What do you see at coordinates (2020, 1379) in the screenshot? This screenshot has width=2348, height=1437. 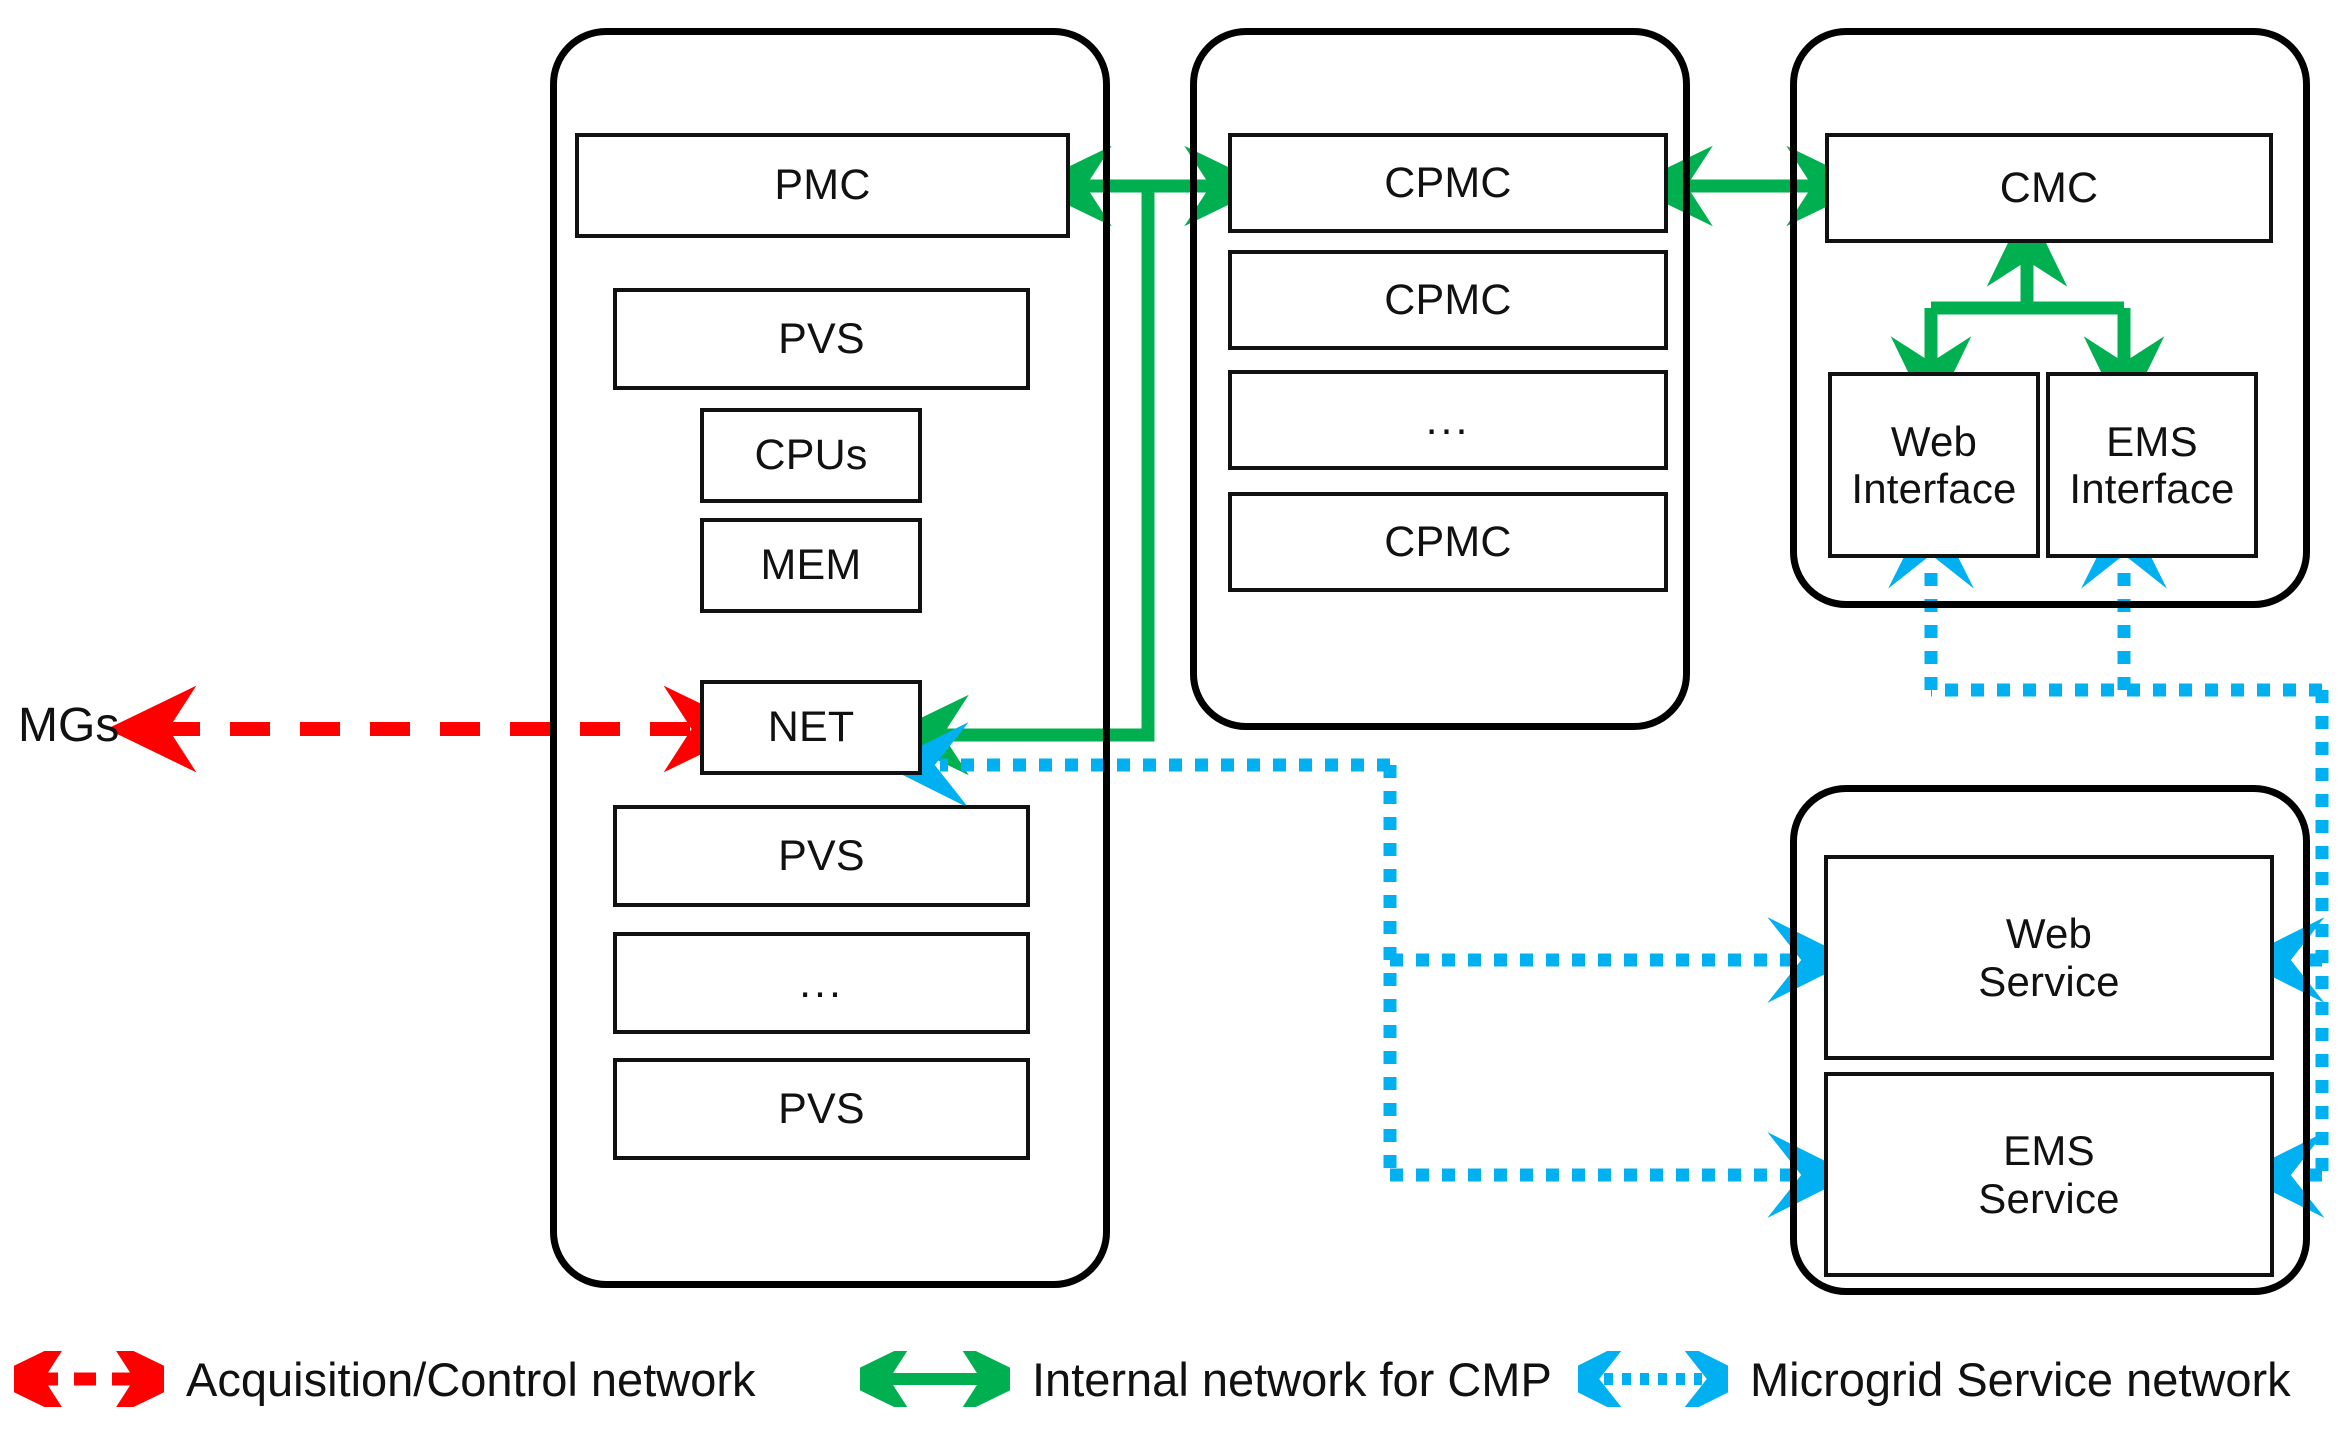 I see `legend-label-microgrid-service: Microgrid Service network` at bounding box center [2020, 1379].